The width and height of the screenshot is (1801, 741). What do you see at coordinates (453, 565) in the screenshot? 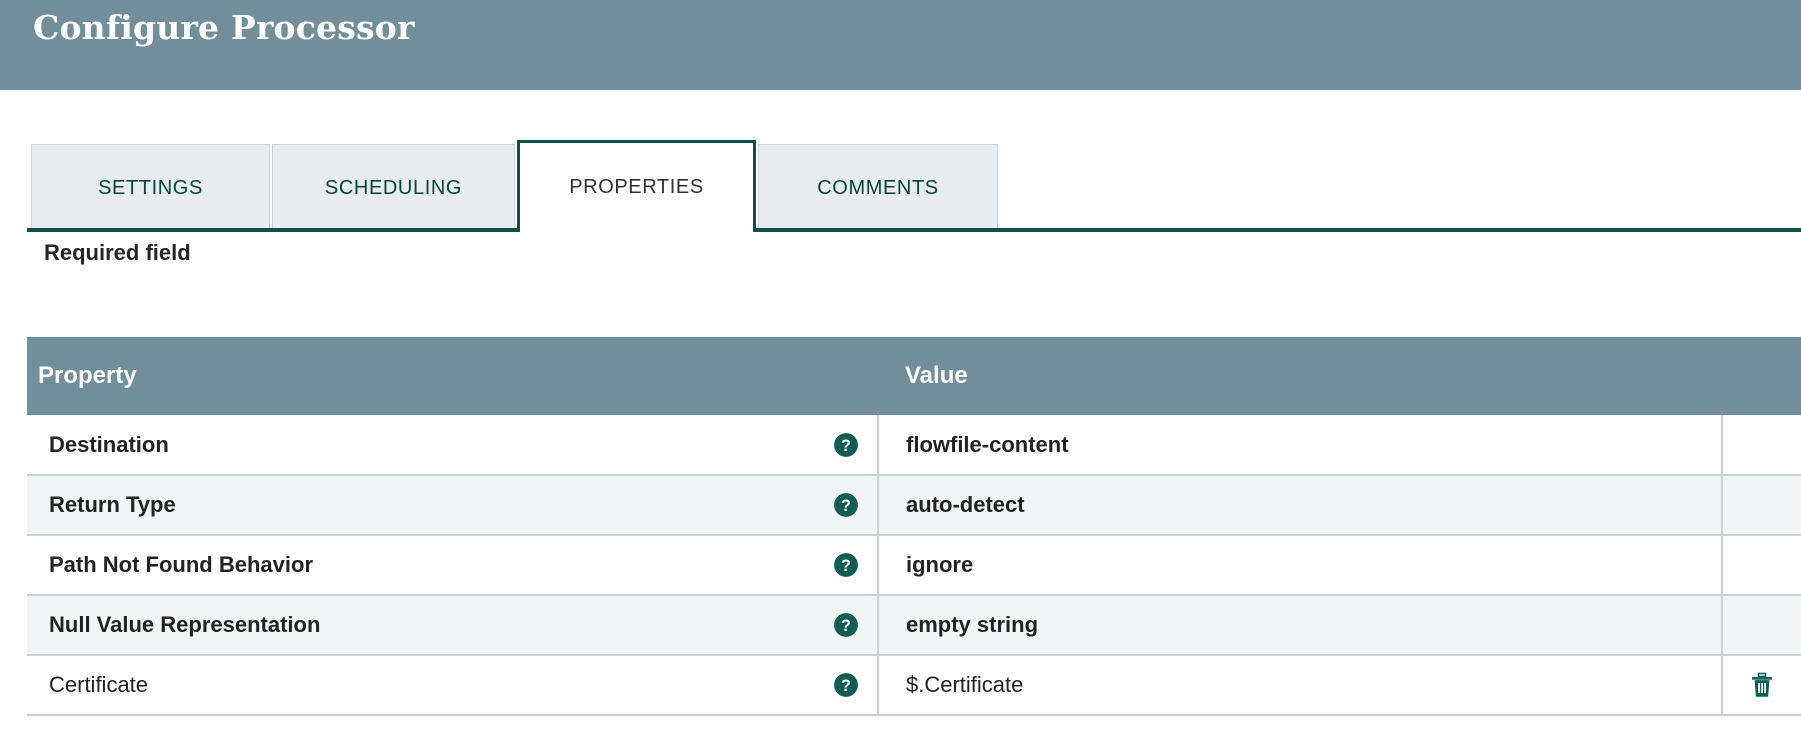
I see `property-name-cell: Path Not Found Behavior?` at bounding box center [453, 565].